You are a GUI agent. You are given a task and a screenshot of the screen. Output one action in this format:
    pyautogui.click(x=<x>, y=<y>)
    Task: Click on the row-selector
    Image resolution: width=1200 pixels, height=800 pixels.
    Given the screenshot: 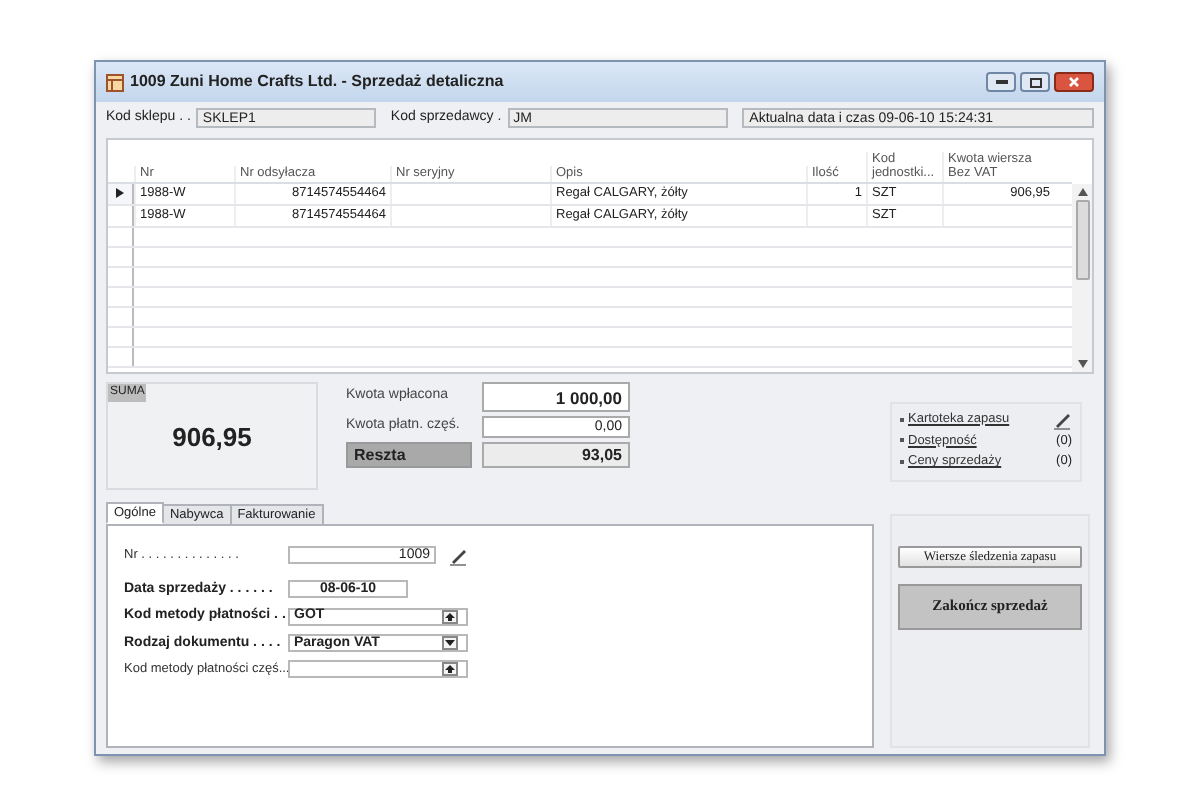 What is the action you would take?
    pyautogui.click(x=121, y=193)
    